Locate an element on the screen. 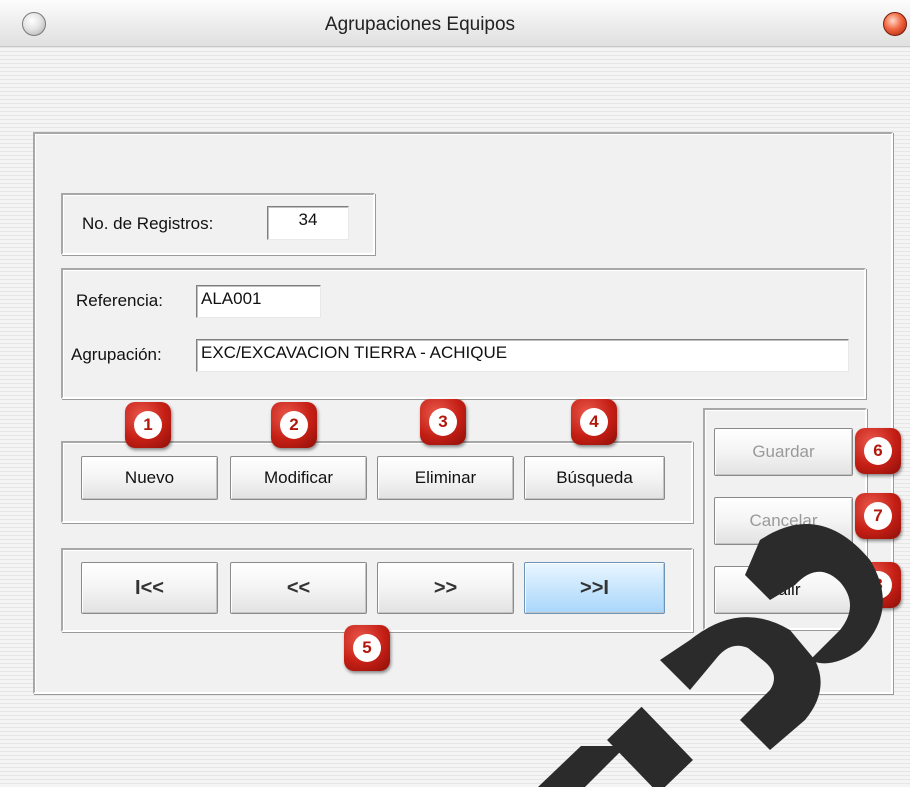  window-title: Agrupaciones Equipos is located at coordinates (420, 24).